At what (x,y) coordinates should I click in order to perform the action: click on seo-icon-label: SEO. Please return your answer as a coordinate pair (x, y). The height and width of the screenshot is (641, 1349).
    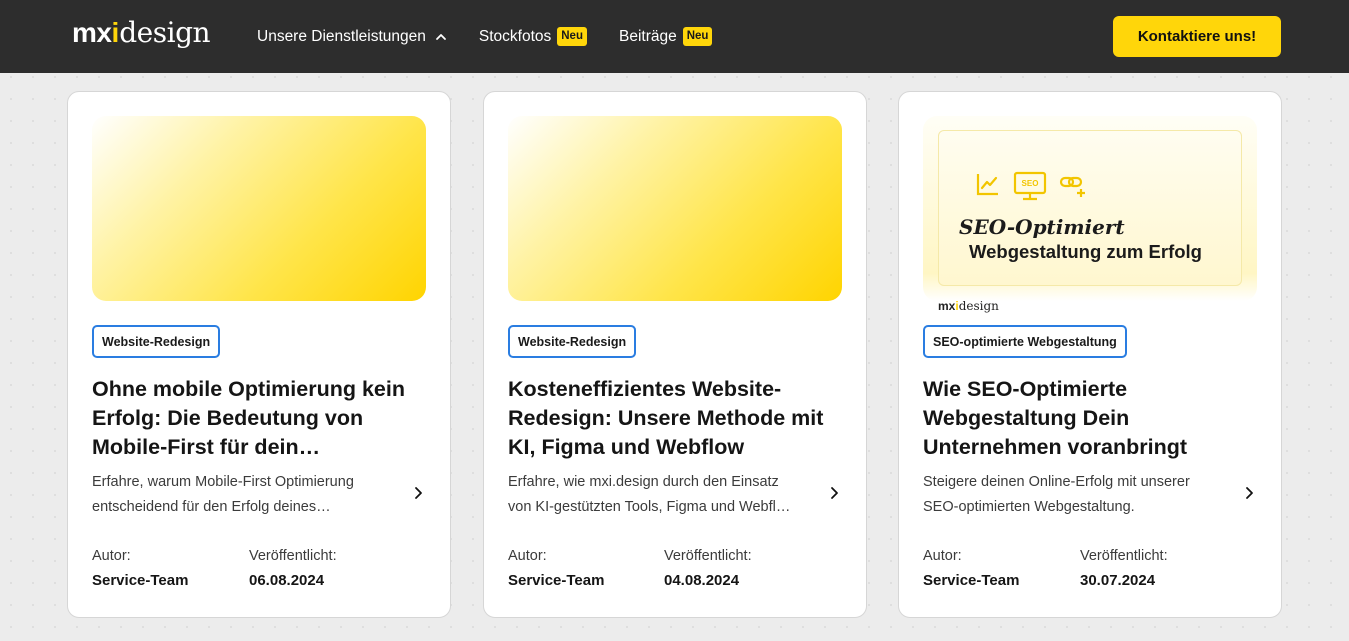
    Looking at the image, I should click on (1030, 183).